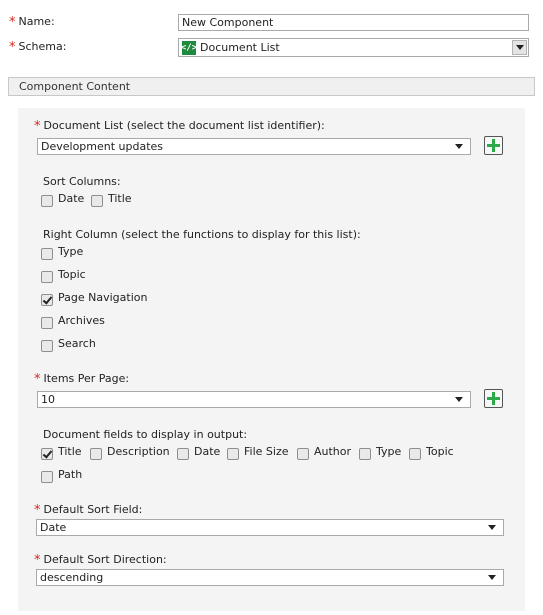 The image size is (543, 615). I want to click on field-author-label: Author, so click(333, 451).